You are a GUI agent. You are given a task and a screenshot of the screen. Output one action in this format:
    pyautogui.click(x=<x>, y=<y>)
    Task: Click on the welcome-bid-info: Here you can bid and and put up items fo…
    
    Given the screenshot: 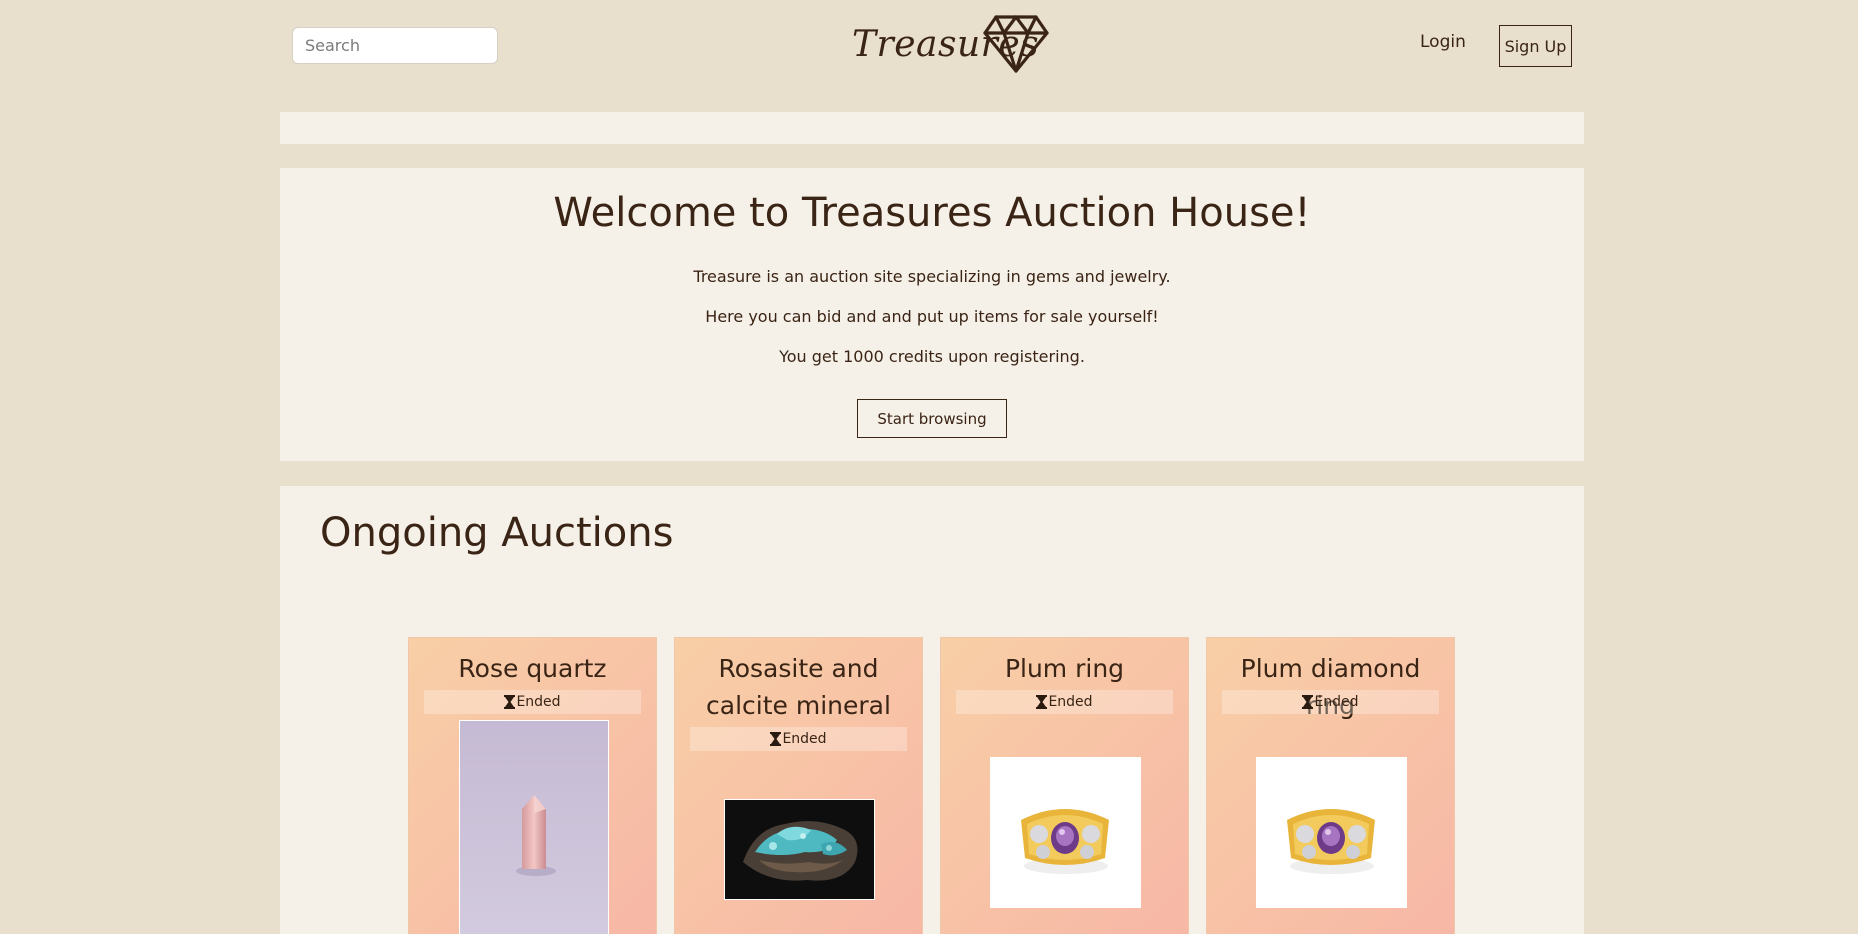 What is the action you would take?
    pyautogui.click(x=932, y=316)
    